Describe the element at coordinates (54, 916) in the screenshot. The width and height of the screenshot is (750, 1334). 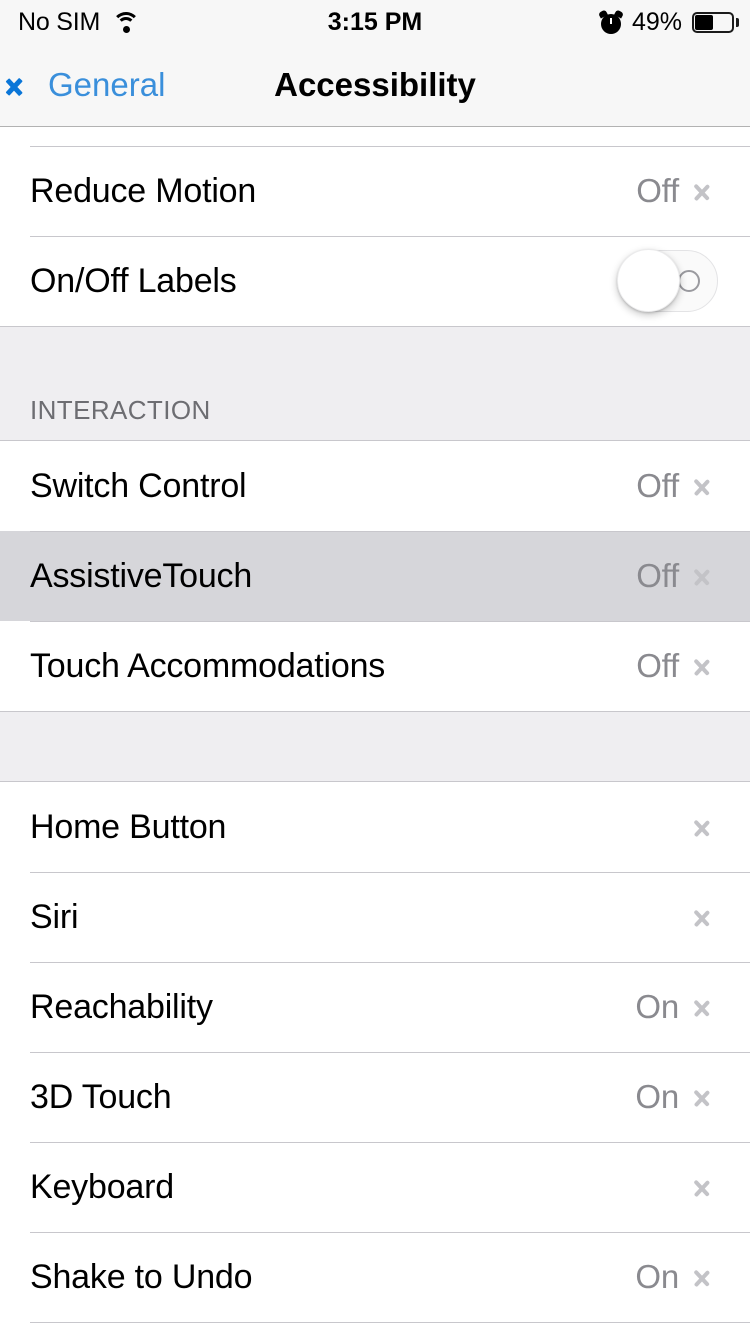
I see `list-item-label: Siri` at that location.